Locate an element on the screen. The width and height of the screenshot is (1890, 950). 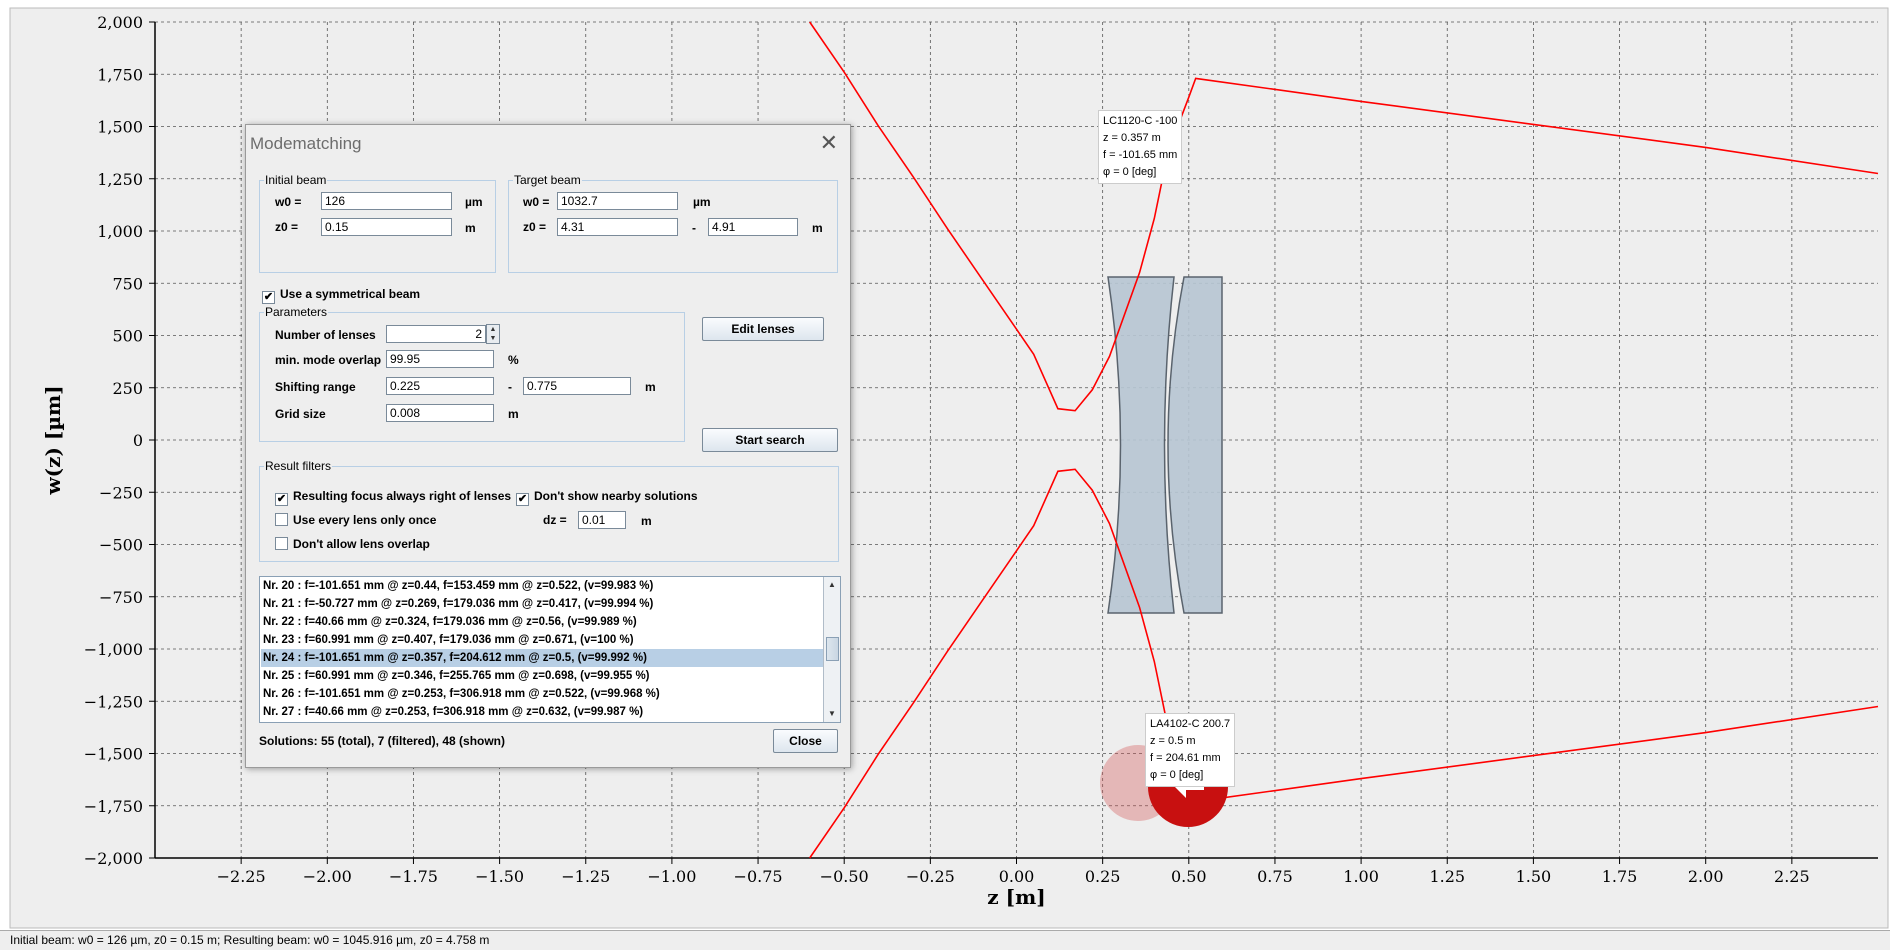
lens-once-checkbox: Use every lens only once is located at coordinates (355, 520).